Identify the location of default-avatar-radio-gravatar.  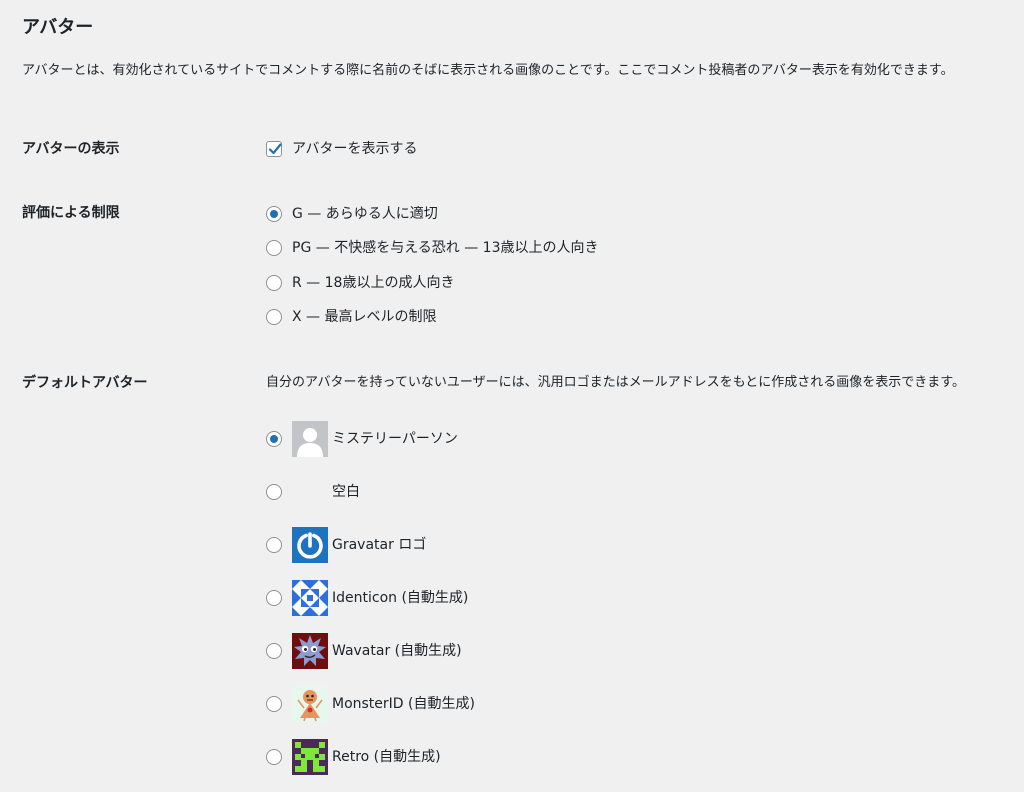
(274, 545).